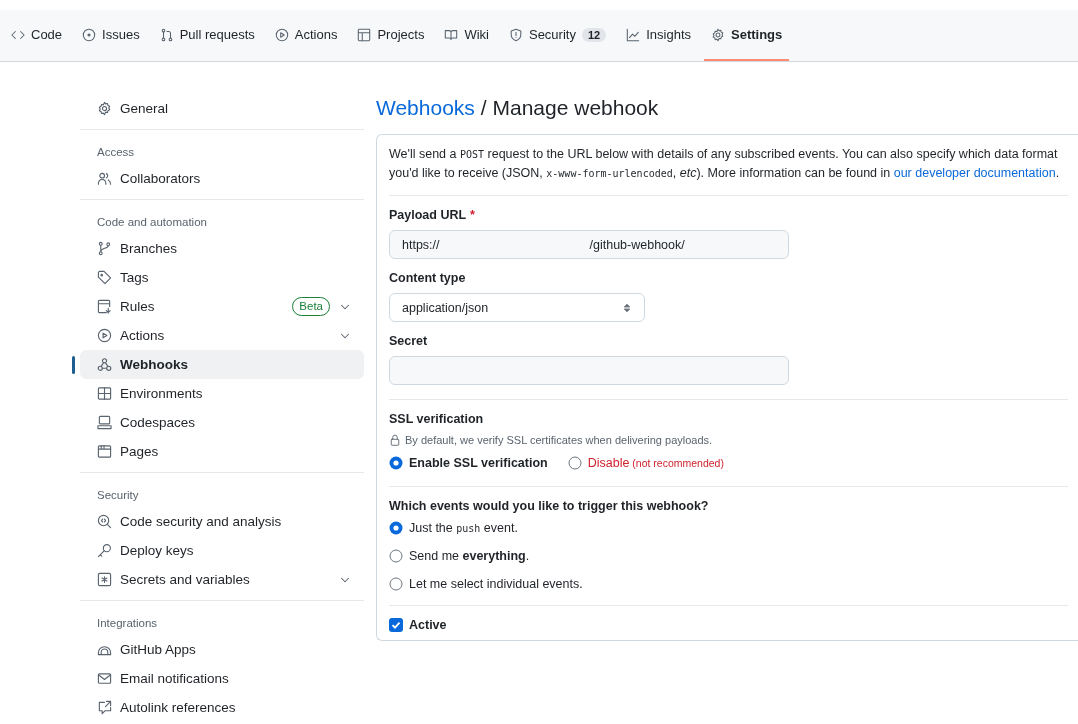 The height and width of the screenshot is (724, 1078). I want to click on sidebar-item: Collaborators, so click(222, 178).